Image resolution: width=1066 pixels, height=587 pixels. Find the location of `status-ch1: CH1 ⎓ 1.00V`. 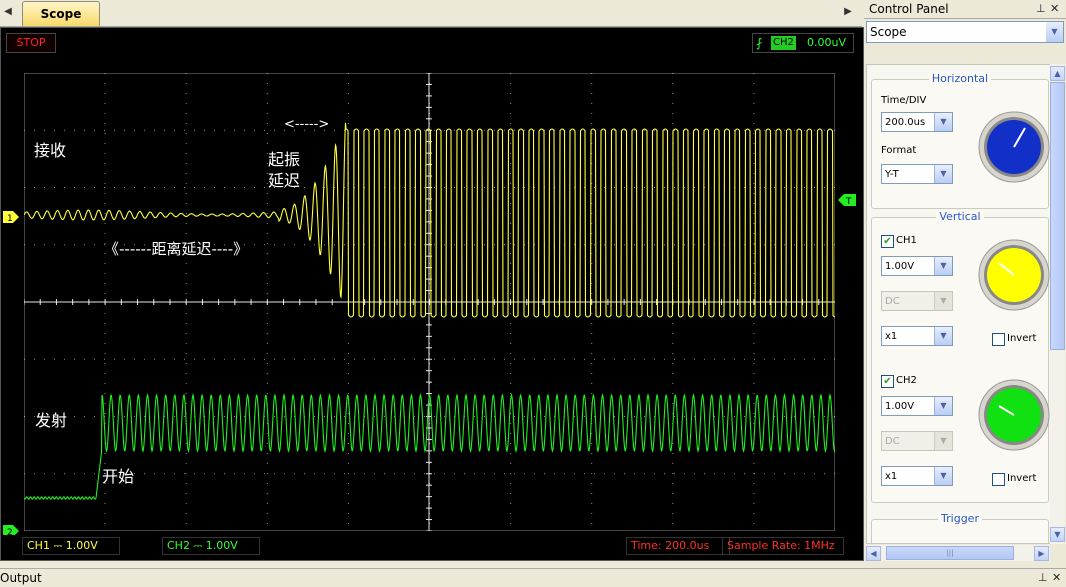

status-ch1: CH1 ⎓ 1.00V is located at coordinates (71, 546).